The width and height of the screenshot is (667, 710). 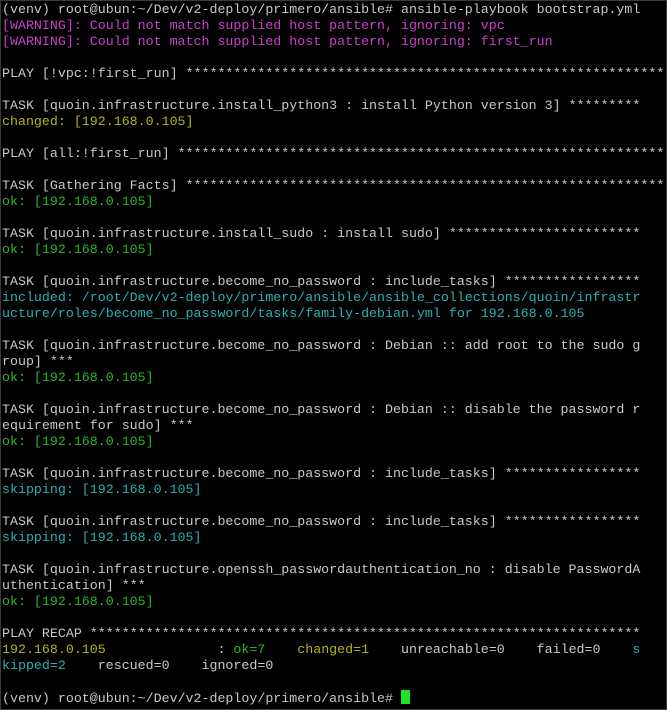 I want to click on terminal-text-segment: kipped=2, so click(x=34, y=665).